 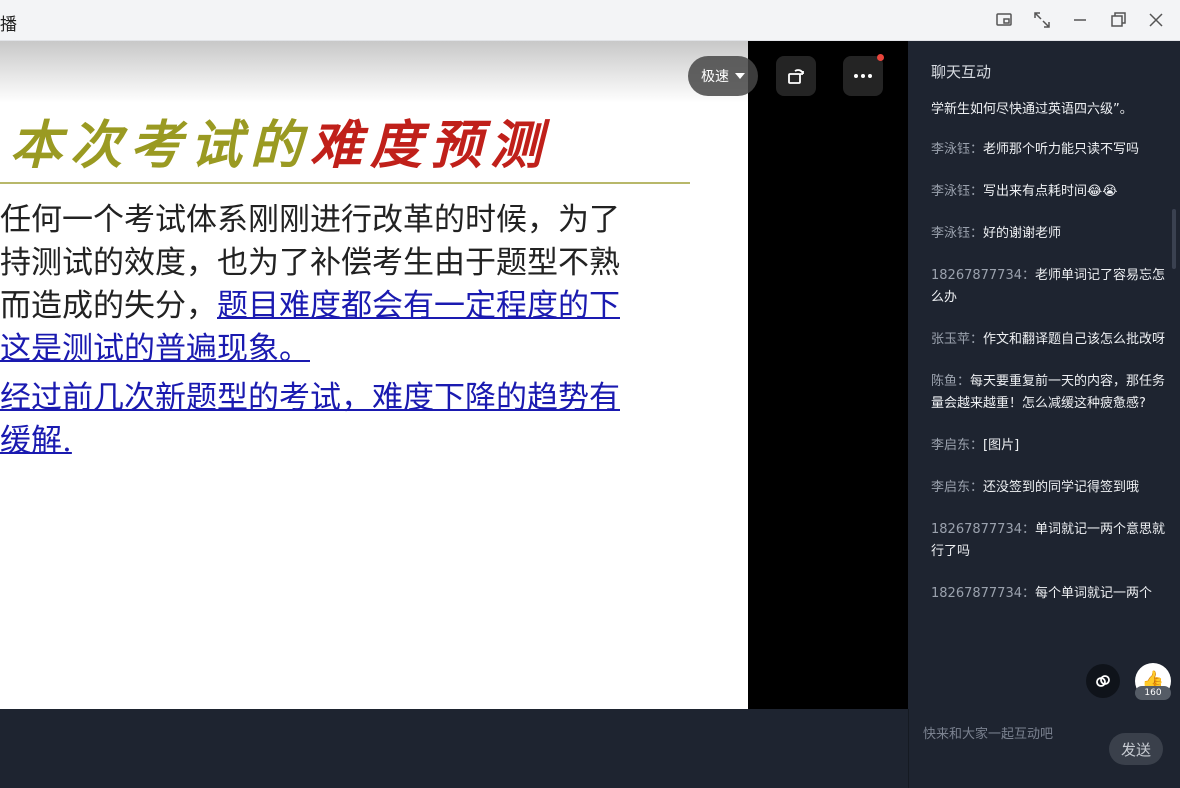 I want to click on chat-message: 张玉苹：作文和翻译题自己该怎么批改呀, so click(x=1049, y=340).